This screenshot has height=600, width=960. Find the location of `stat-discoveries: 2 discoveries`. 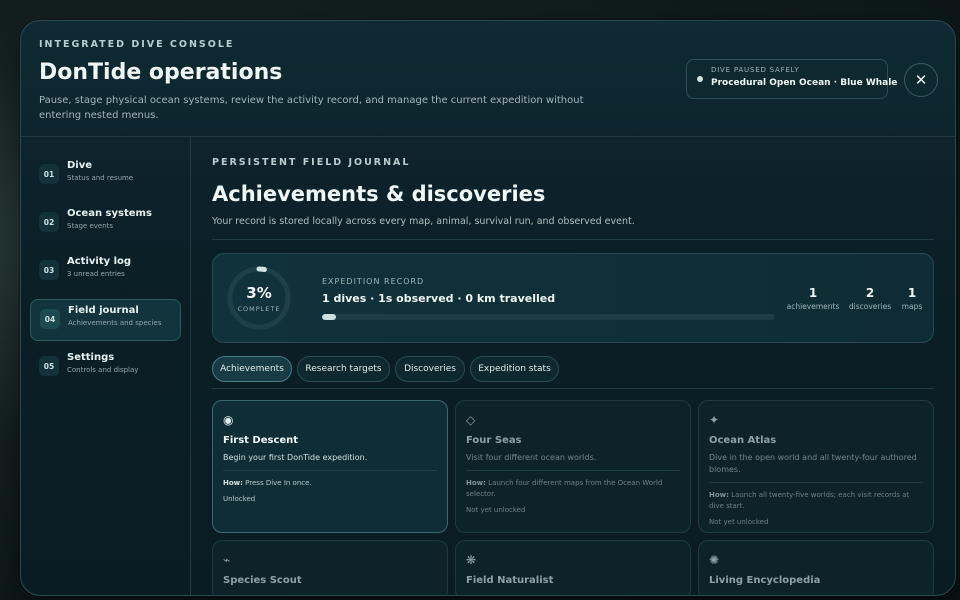

stat-discoveries: 2 discoveries is located at coordinates (870, 298).